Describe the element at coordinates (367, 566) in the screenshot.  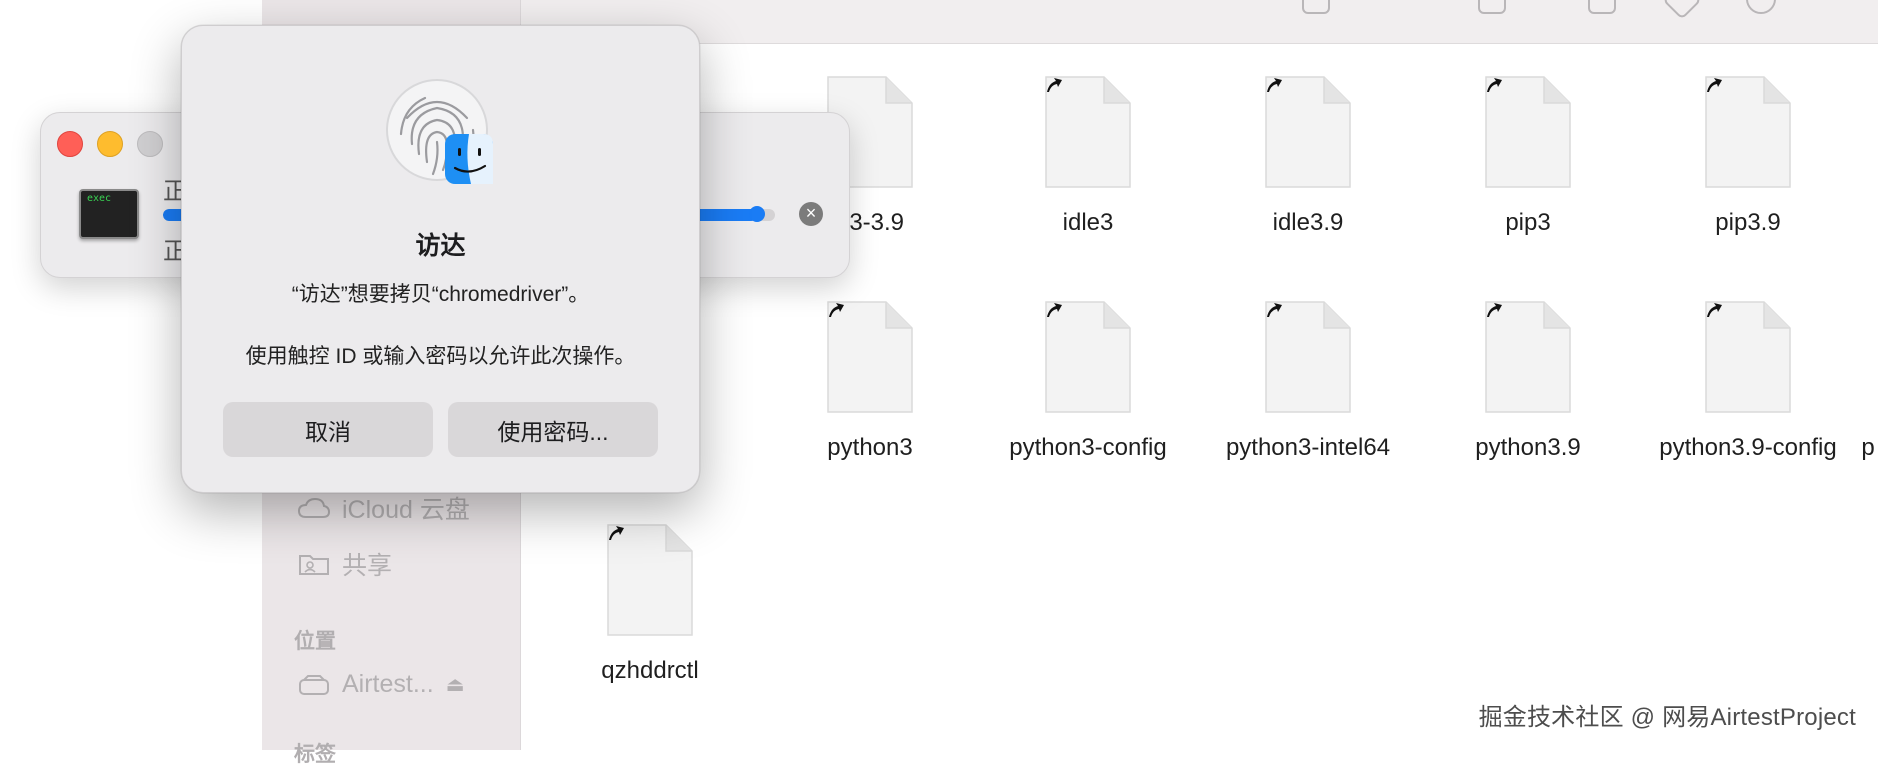
I see `sidebar-item-label: 共享` at that location.